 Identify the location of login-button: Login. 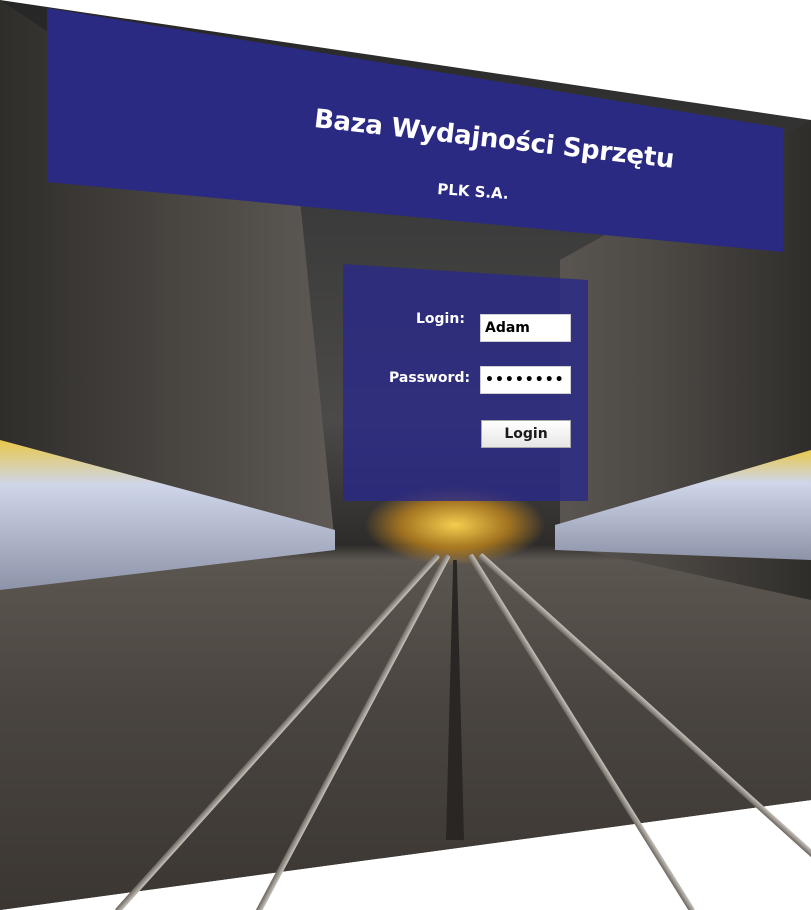
(526, 434).